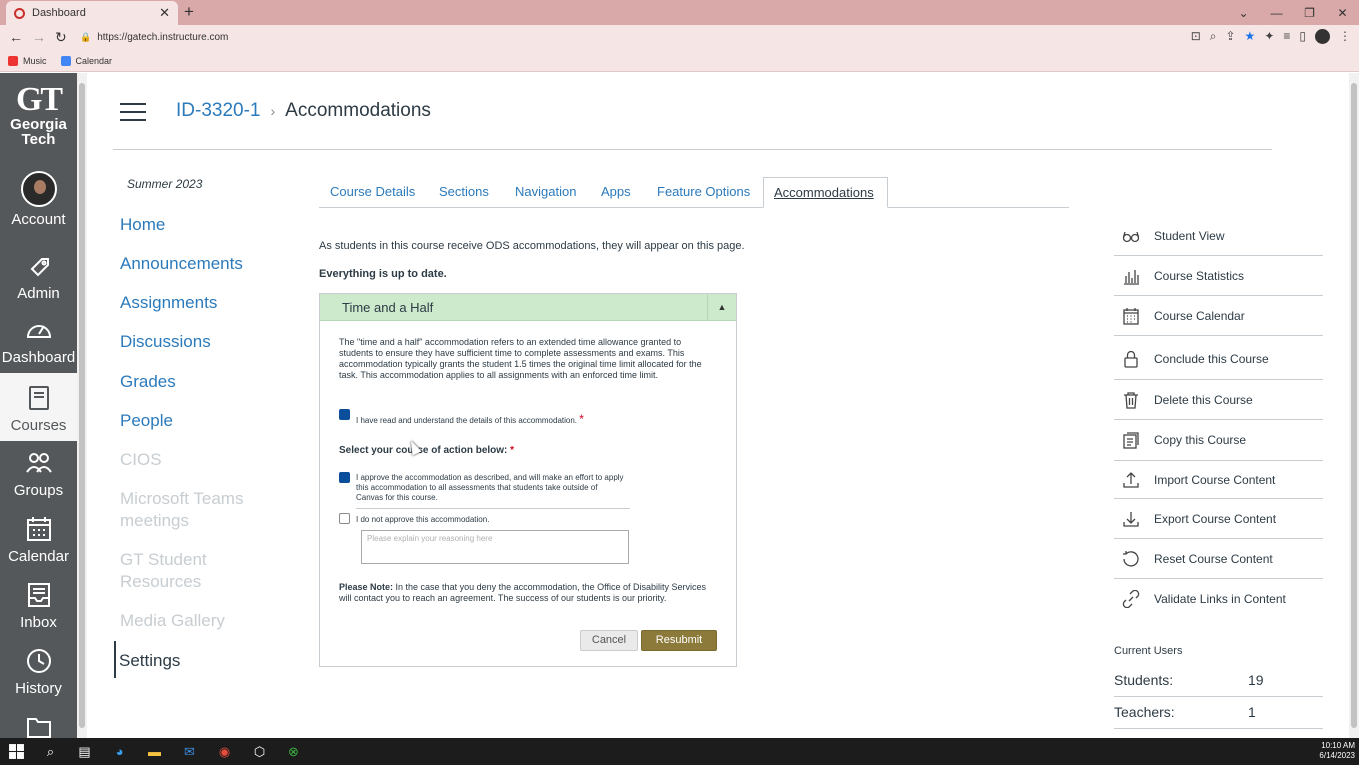  Describe the element at coordinates (38, 671) in the screenshot. I see `global-nav-history: History` at that location.